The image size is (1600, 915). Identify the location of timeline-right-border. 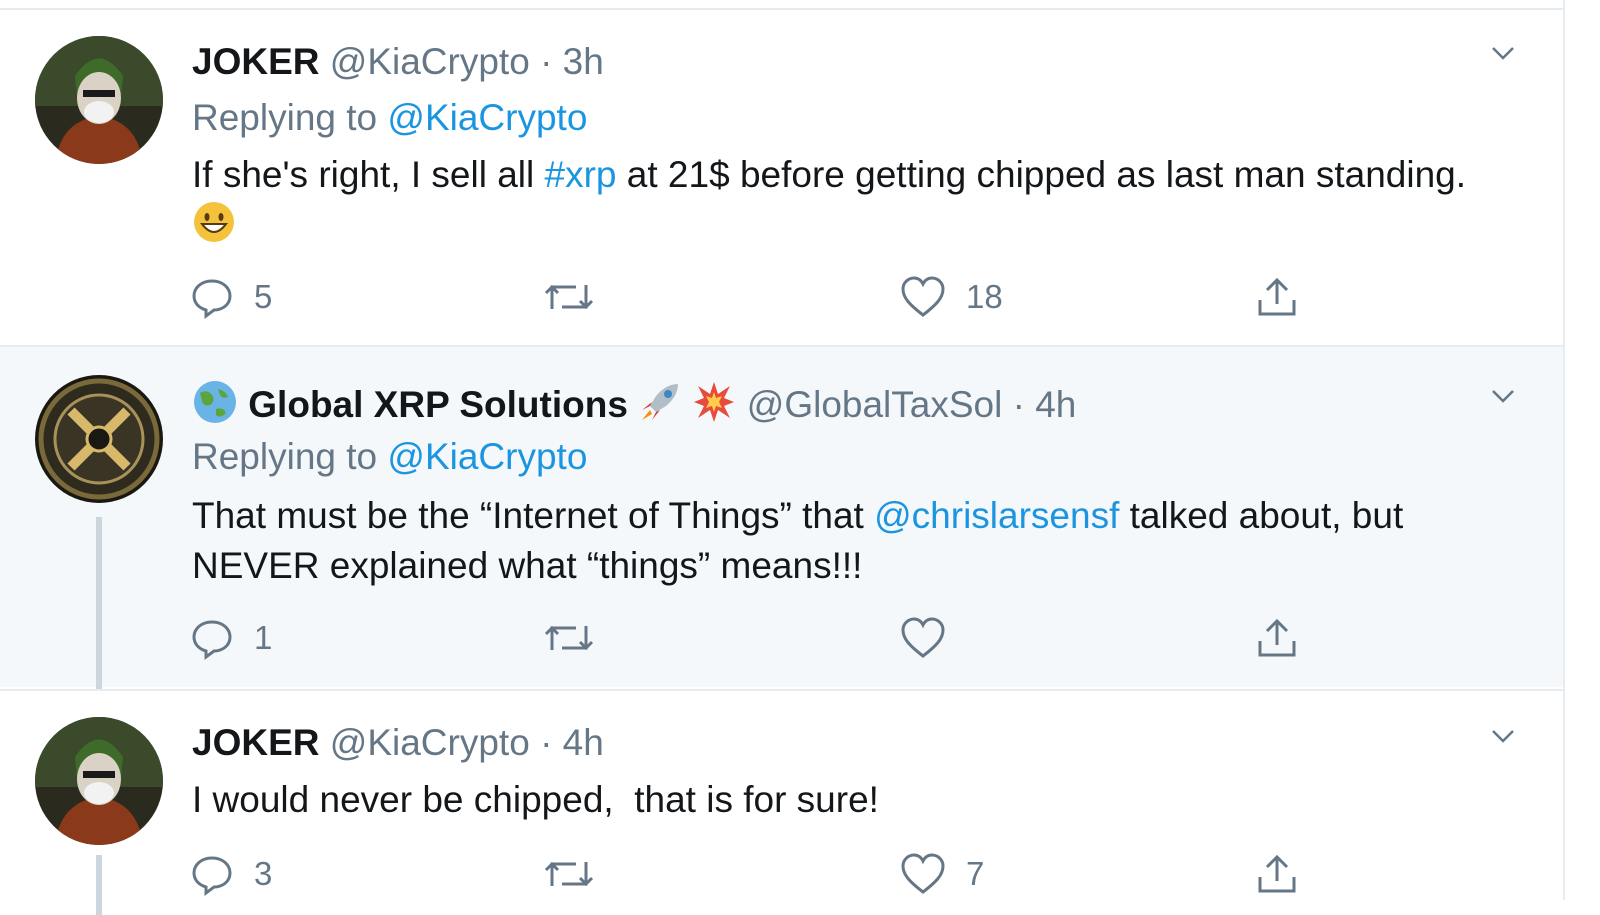
(1564, 450).